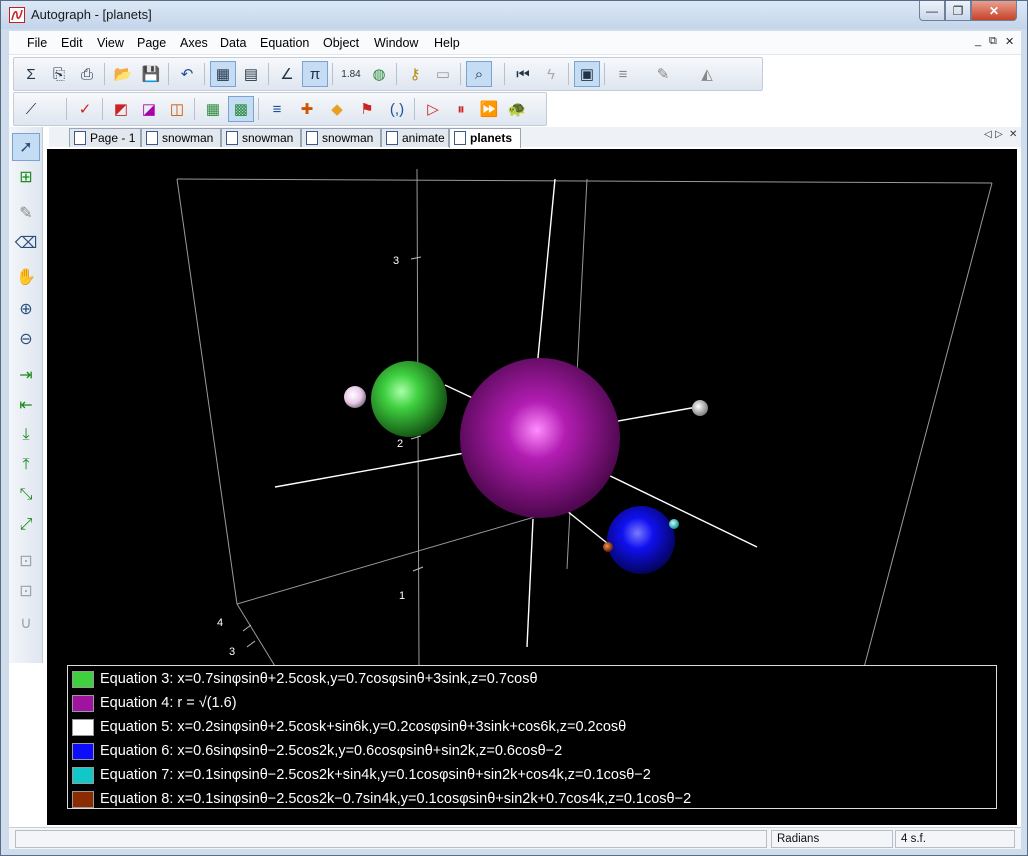 The image size is (1028, 856). Describe the element at coordinates (523, 74) in the screenshot. I see `skip-icon: ⏮` at that location.